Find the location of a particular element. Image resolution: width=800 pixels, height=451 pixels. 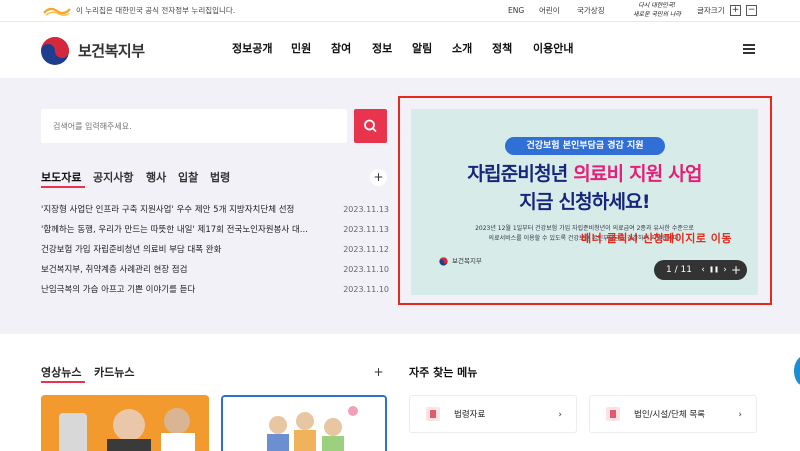

active-media-tab-indicator is located at coordinates (63, 382).